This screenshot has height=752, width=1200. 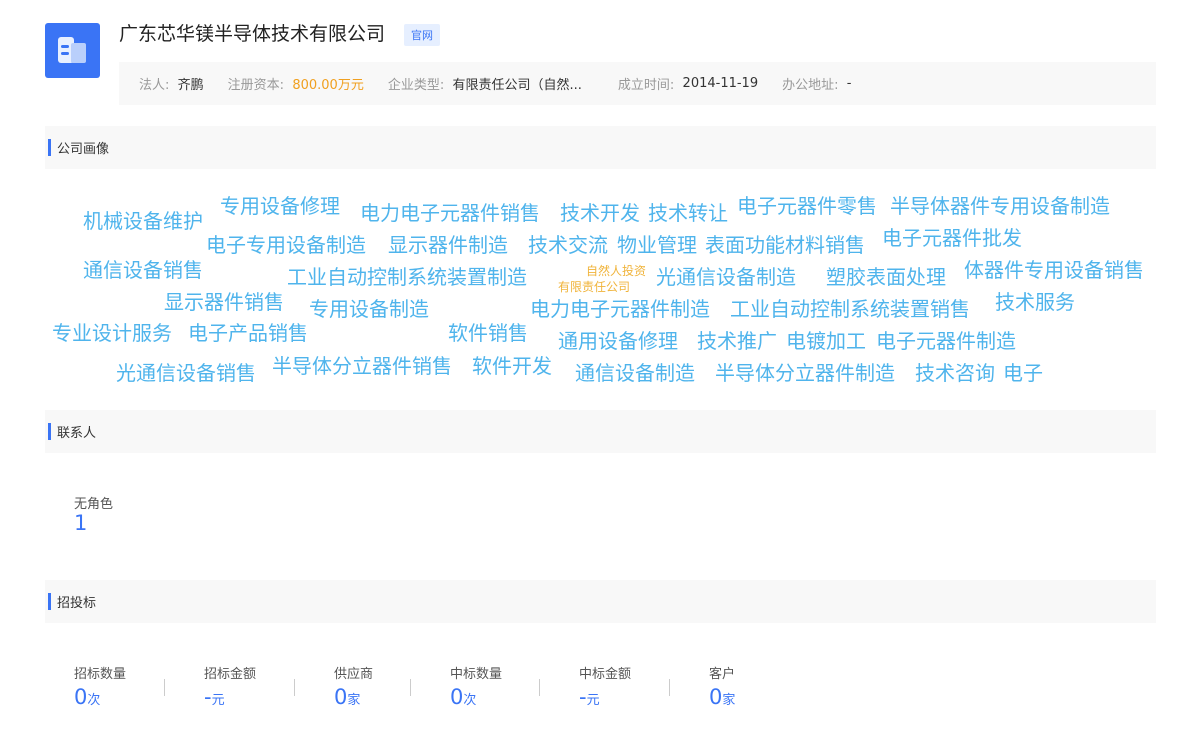 What do you see at coordinates (143, 221) in the screenshot?
I see `word-cloud-tag: 机械设备维护` at bounding box center [143, 221].